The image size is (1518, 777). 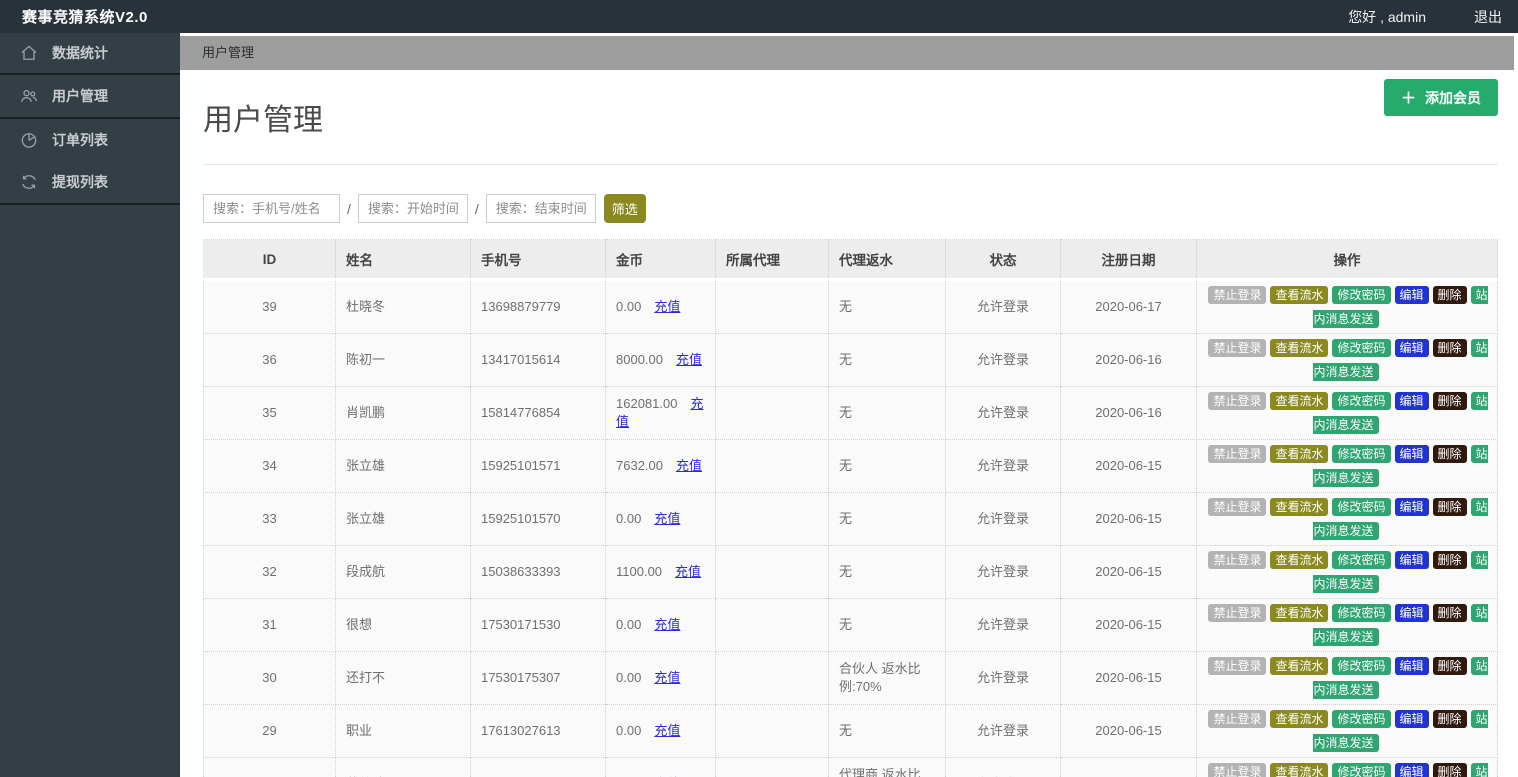 What do you see at coordinates (538, 767) in the screenshot?
I see `cell-phone: 17346771776` at bounding box center [538, 767].